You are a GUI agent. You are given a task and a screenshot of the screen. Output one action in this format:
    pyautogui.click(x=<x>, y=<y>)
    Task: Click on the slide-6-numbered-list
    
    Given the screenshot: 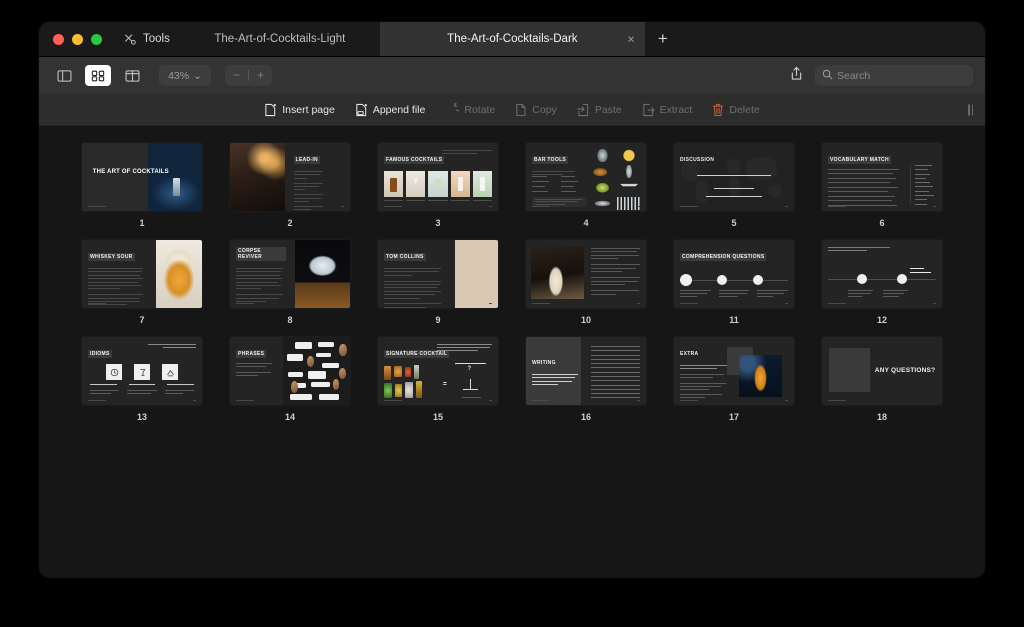 What is the action you would take?
    pyautogui.click(x=865, y=187)
    